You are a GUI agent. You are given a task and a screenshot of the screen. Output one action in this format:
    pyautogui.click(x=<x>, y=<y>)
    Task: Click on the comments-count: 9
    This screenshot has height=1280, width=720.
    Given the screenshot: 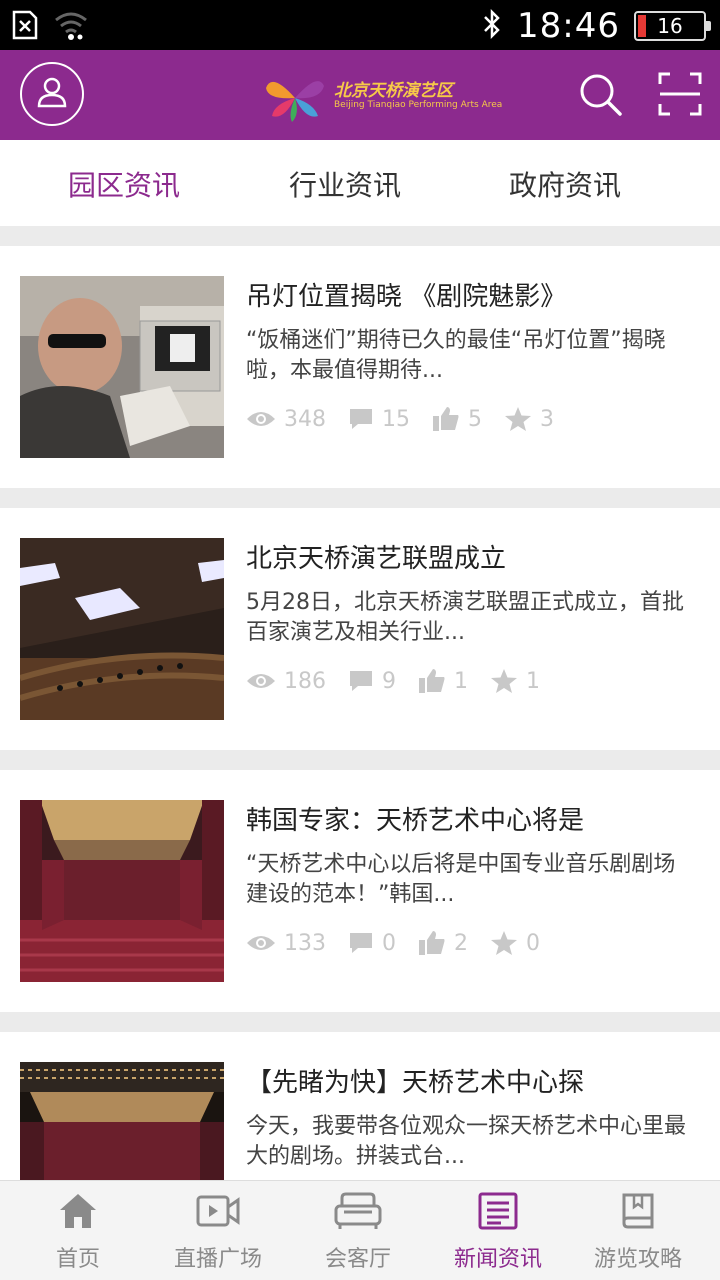 What is the action you would take?
    pyautogui.click(x=372, y=681)
    